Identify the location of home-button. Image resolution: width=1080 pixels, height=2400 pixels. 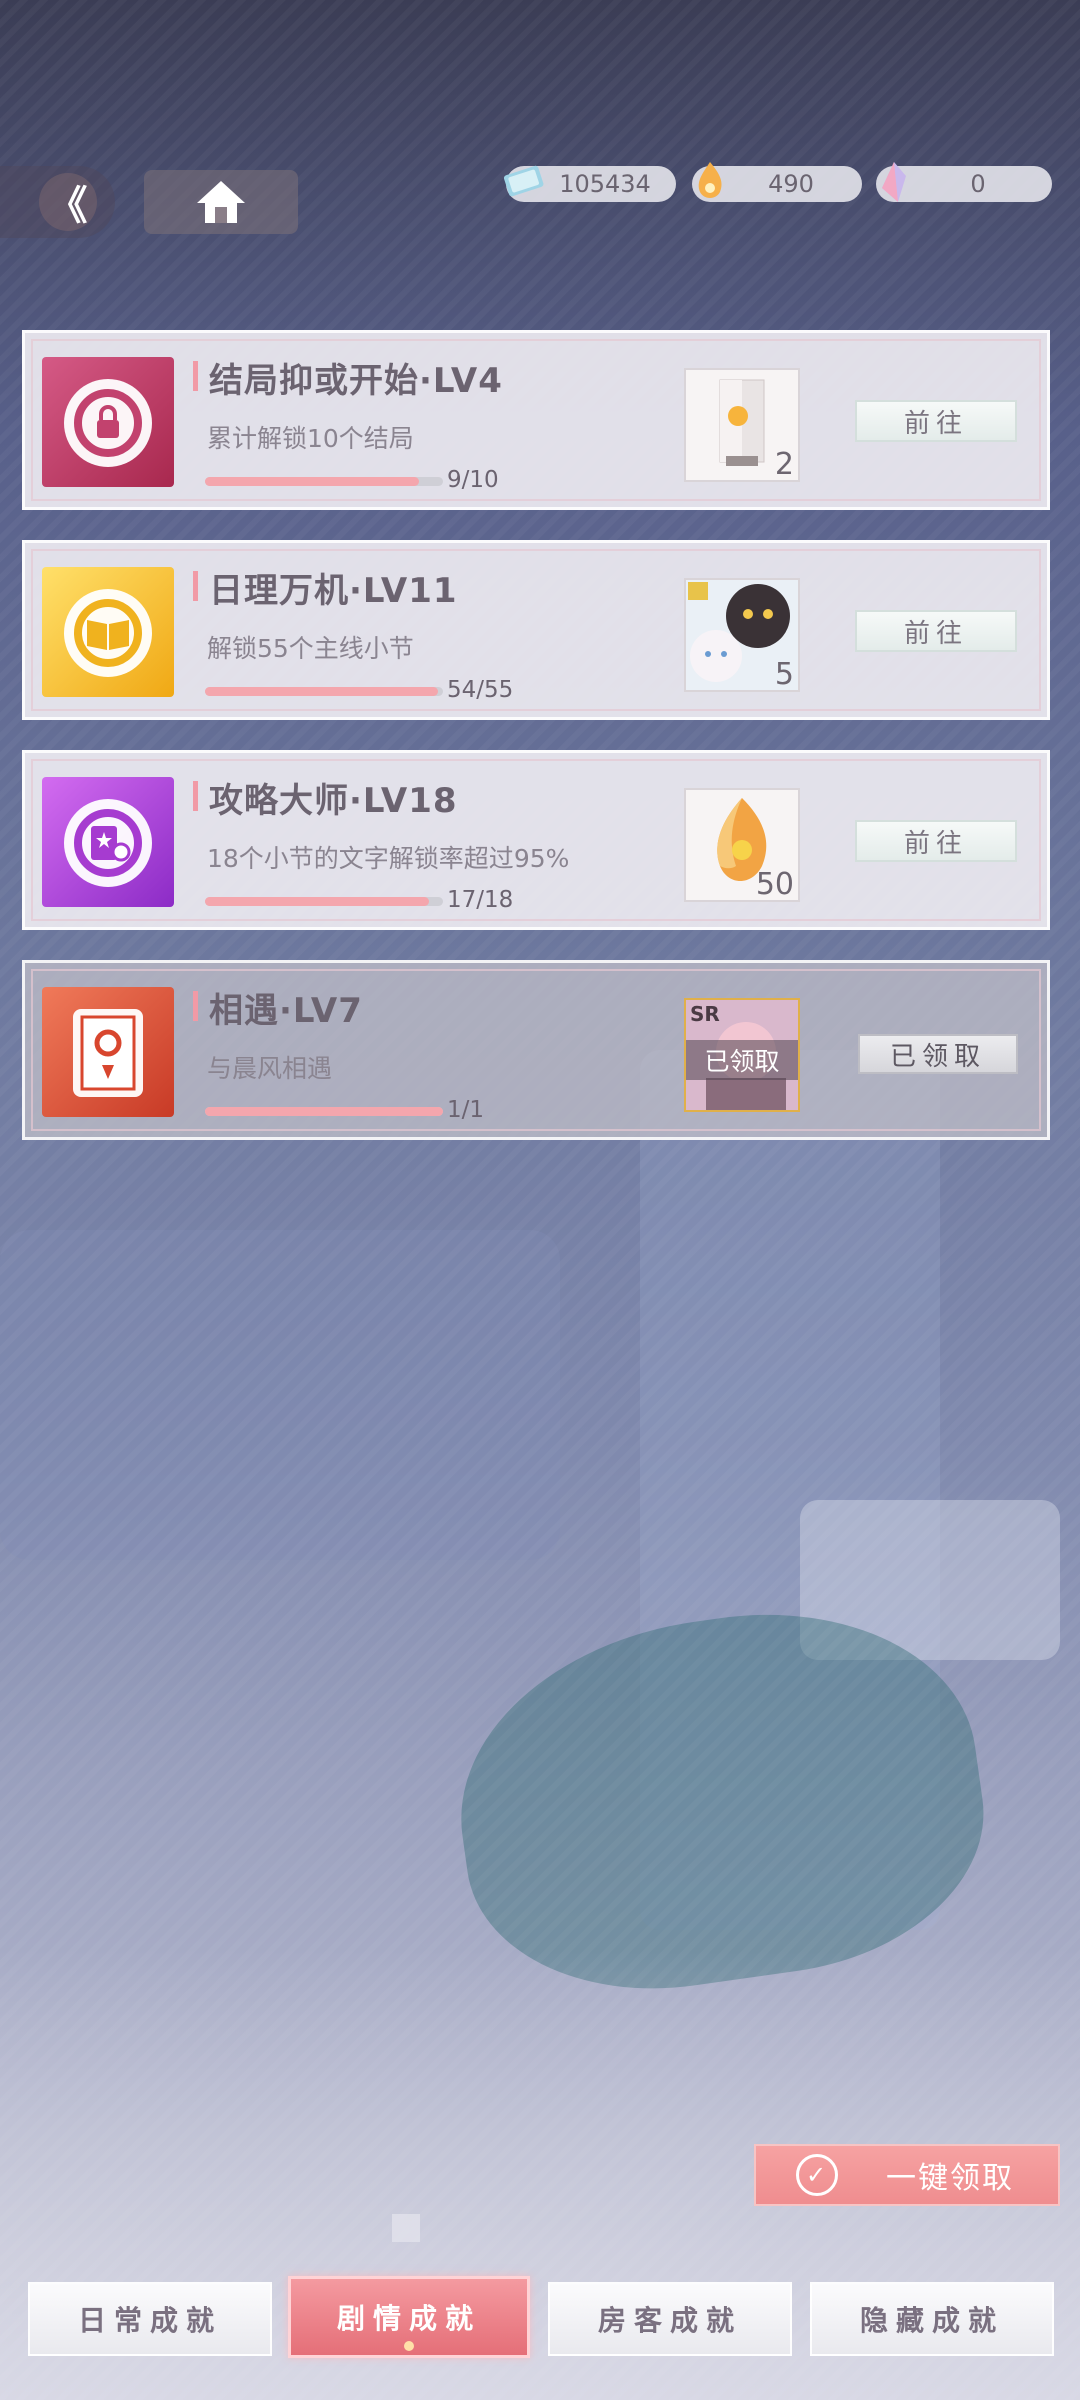
(221, 202).